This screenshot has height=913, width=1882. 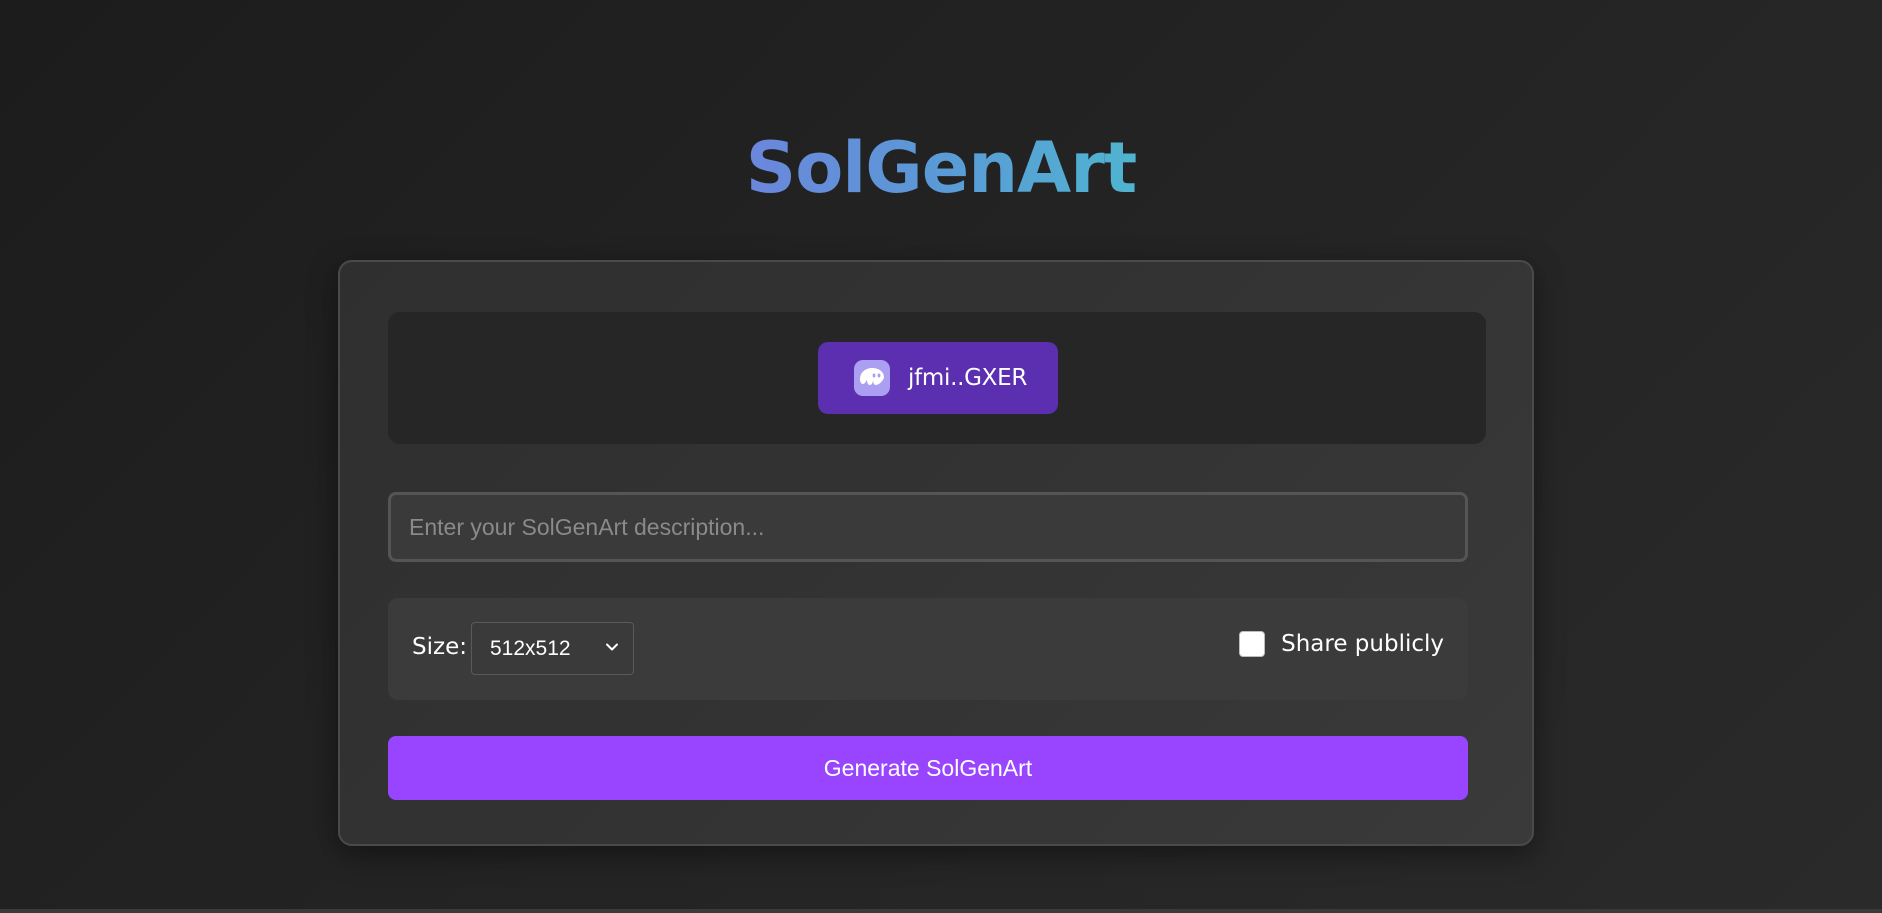 I want to click on page-title: SolGenArt, so click(x=941, y=168).